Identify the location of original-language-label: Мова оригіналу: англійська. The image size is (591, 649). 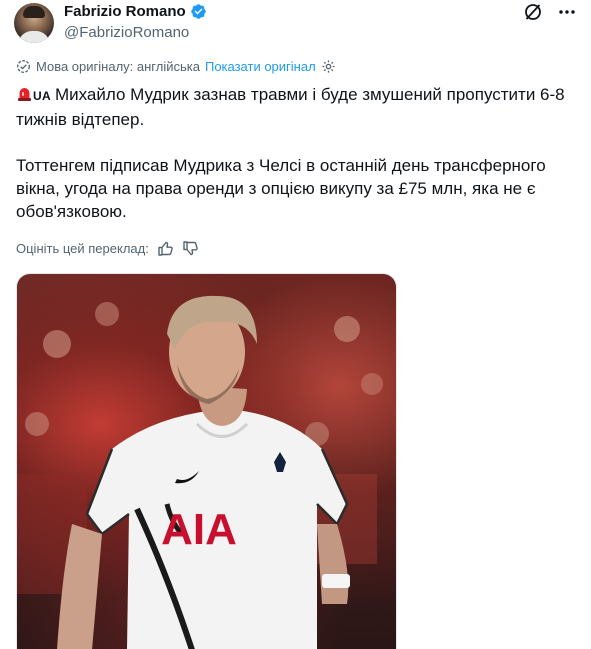
(118, 66).